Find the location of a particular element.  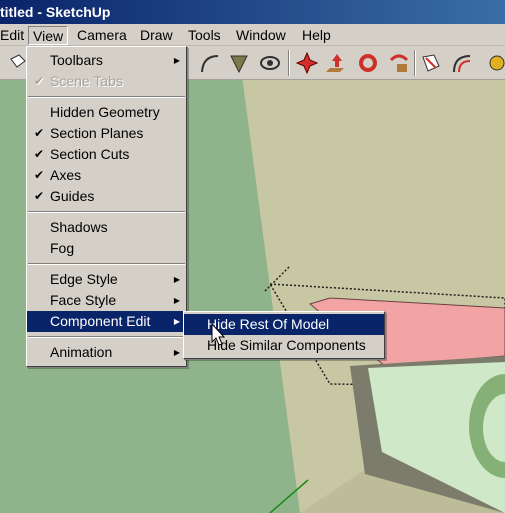

menu-item-face-style: Face Style ▶ is located at coordinates (106, 300).